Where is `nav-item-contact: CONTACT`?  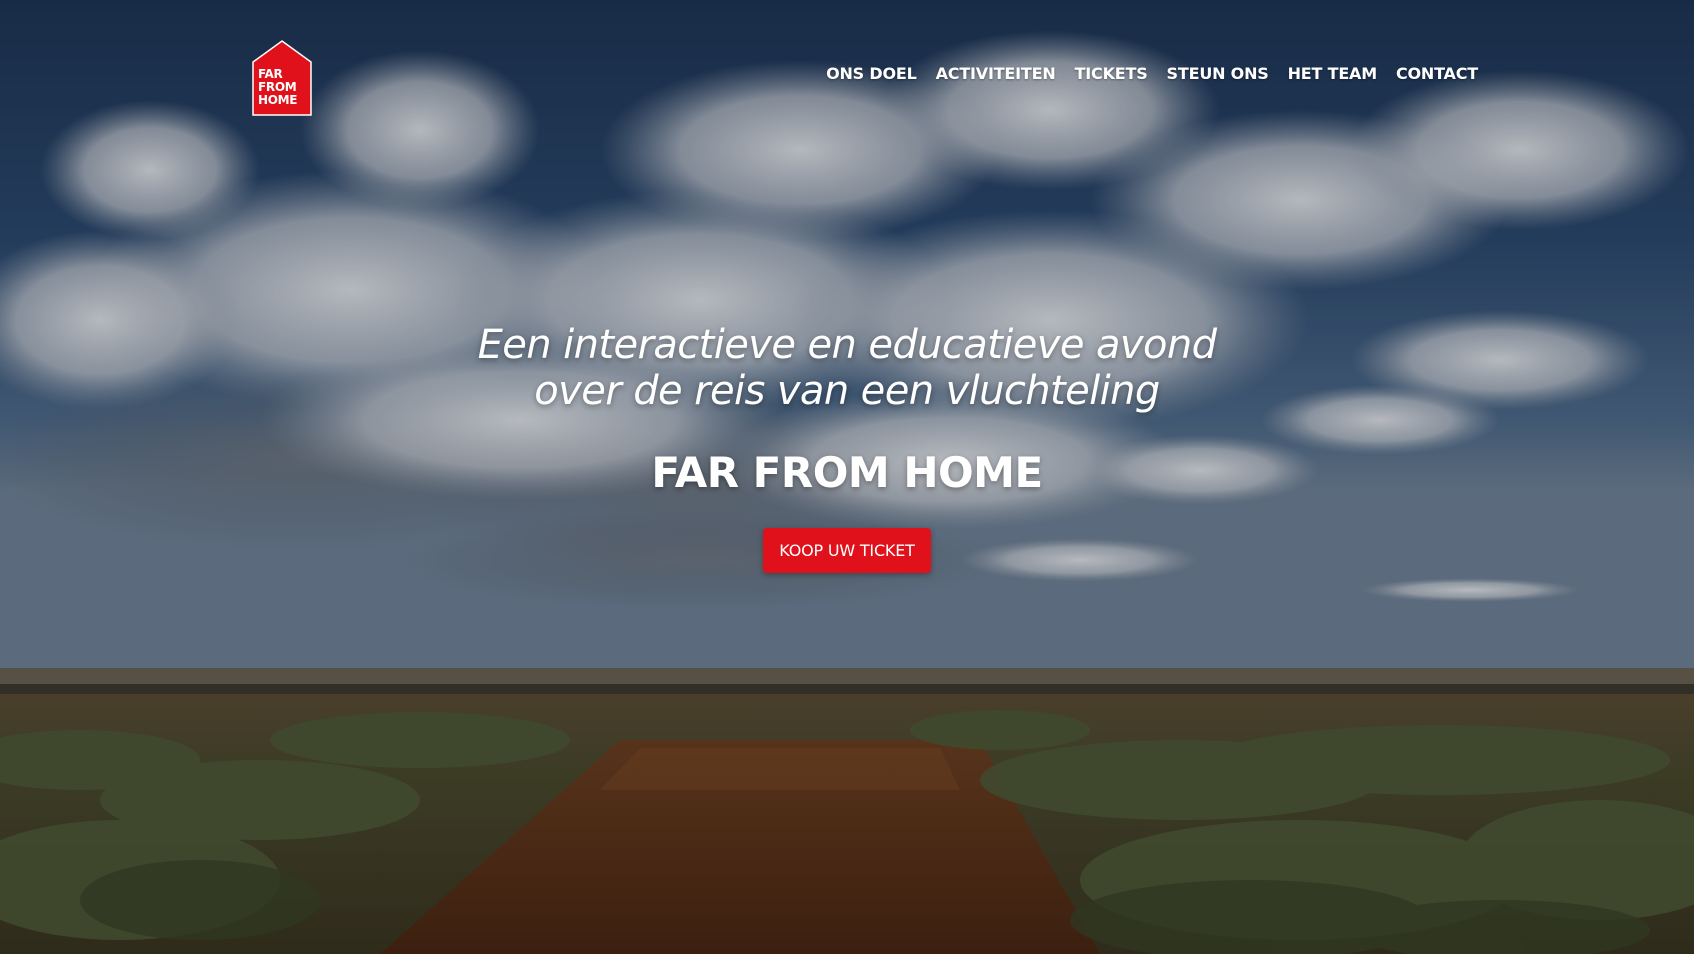 nav-item-contact: CONTACT is located at coordinates (1437, 73).